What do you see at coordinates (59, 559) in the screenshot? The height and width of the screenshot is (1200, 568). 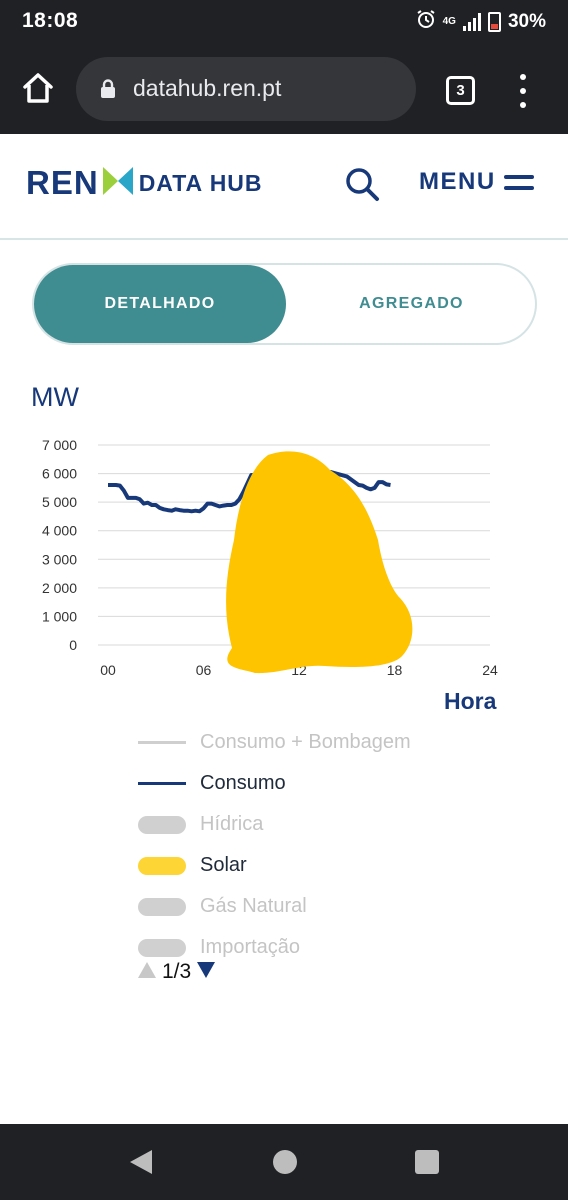 I see `y-tick-label: 3 000` at bounding box center [59, 559].